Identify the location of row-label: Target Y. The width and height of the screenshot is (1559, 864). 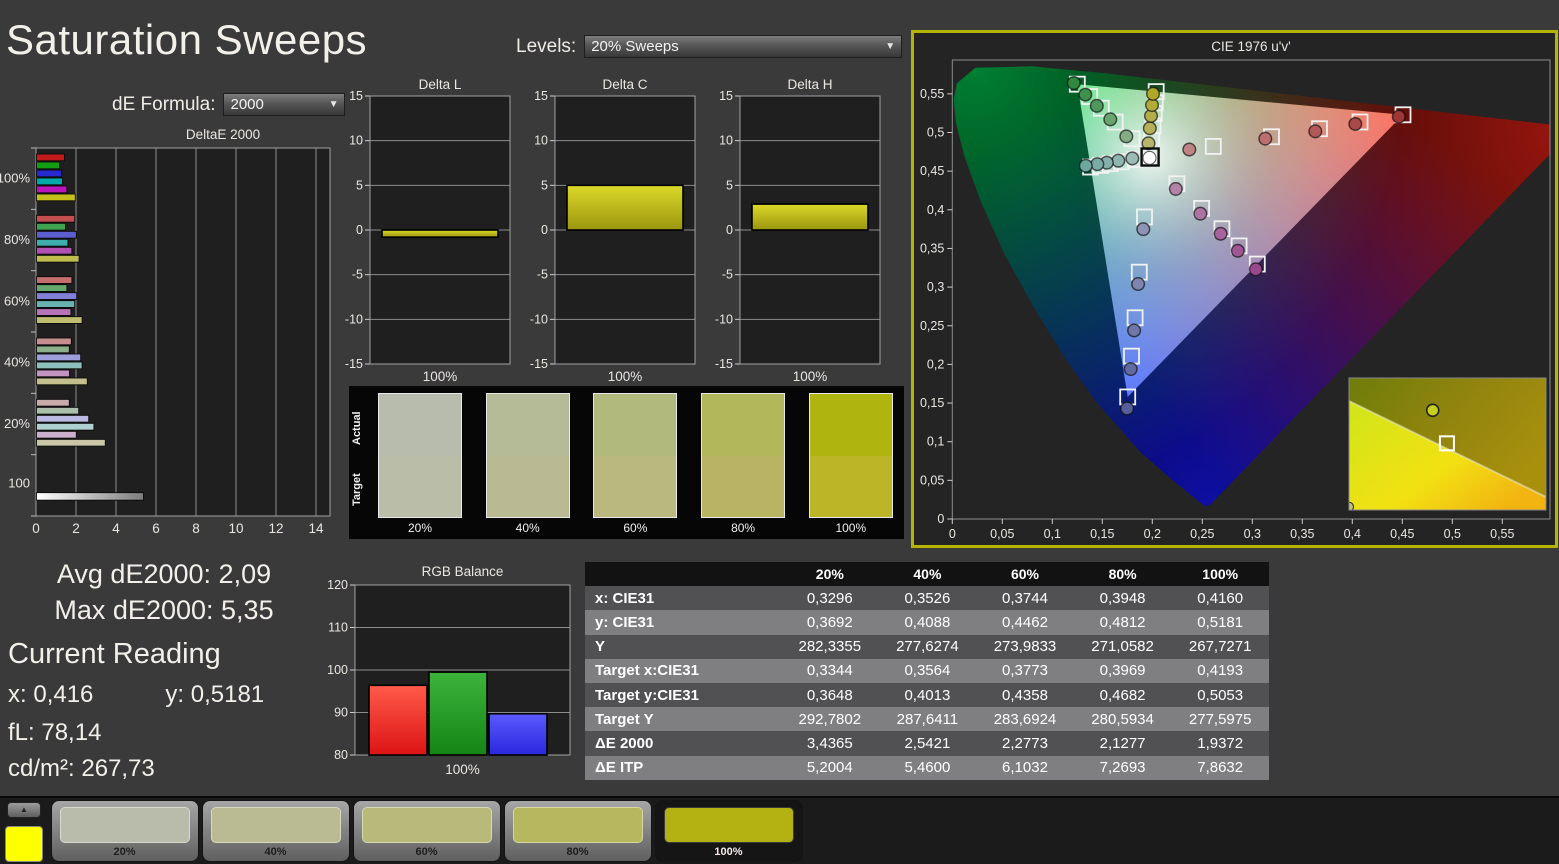
(683, 719).